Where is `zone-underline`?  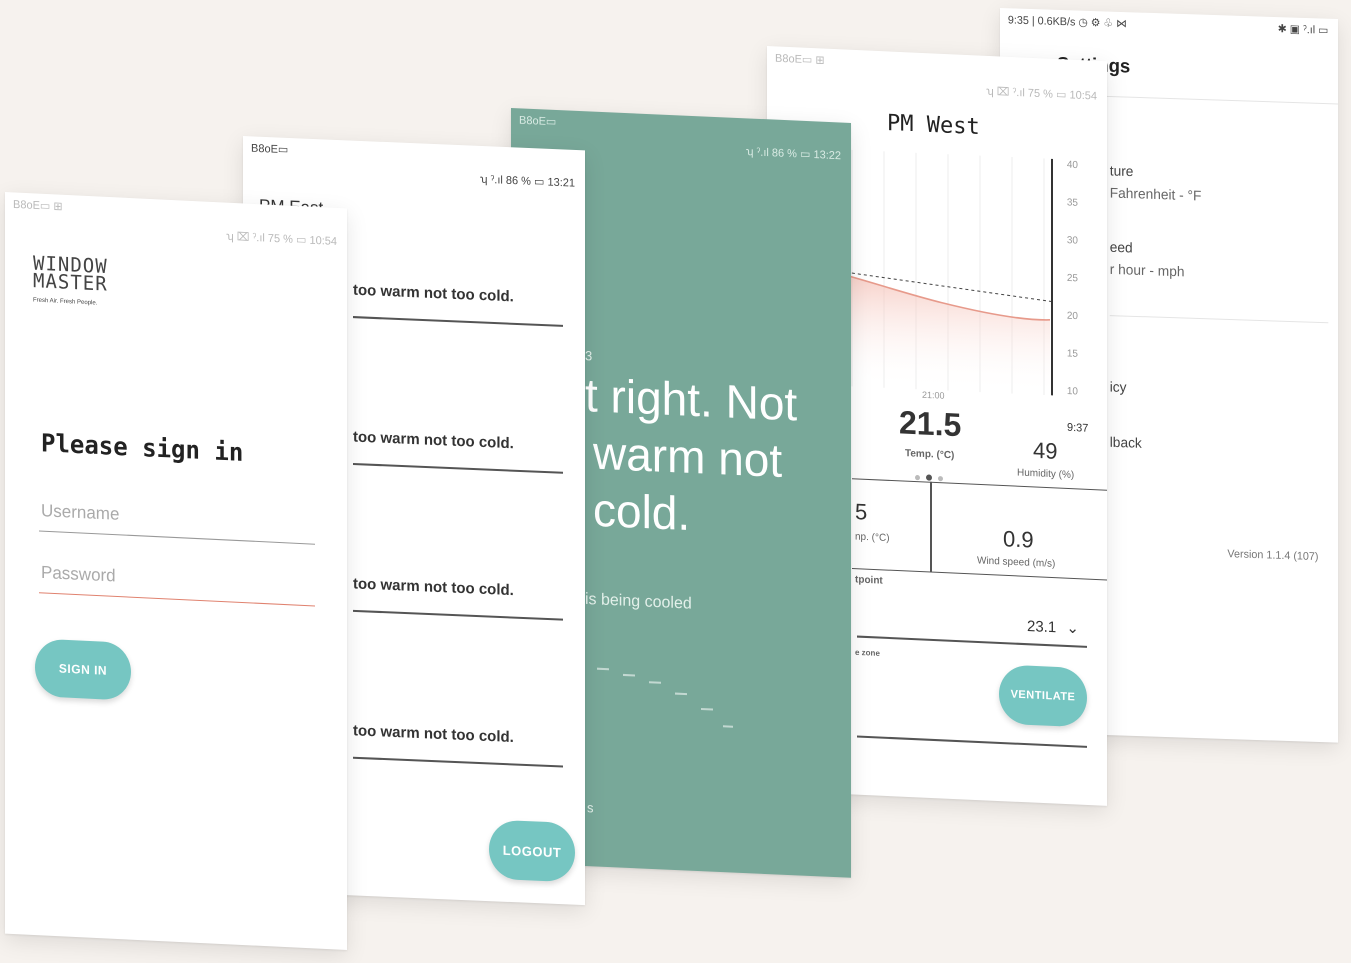 zone-underline is located at coordinates (972, 741).